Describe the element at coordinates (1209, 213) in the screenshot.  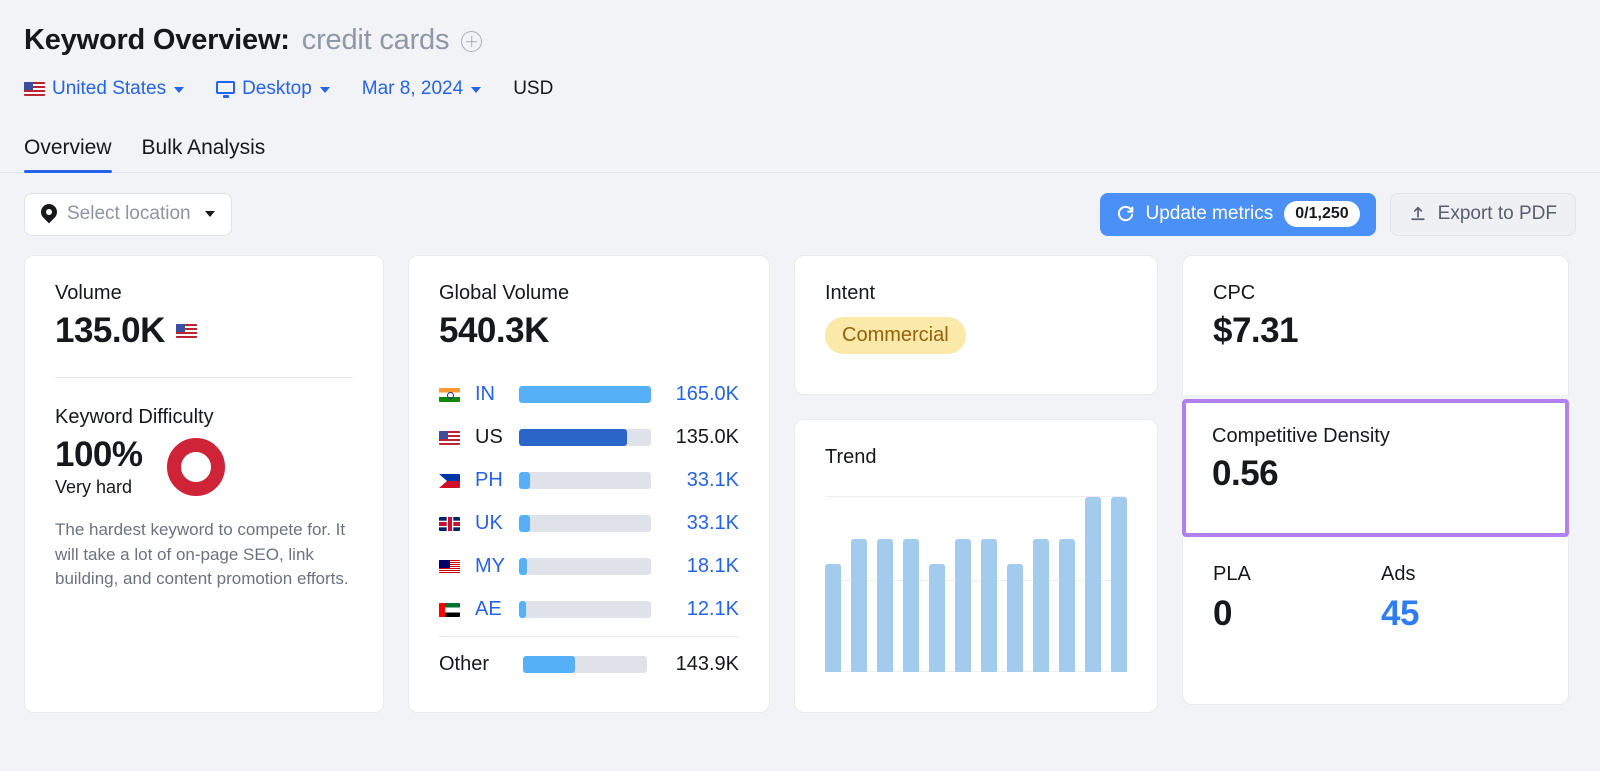
I see `update-metrics-label: Update metrics` at that location.